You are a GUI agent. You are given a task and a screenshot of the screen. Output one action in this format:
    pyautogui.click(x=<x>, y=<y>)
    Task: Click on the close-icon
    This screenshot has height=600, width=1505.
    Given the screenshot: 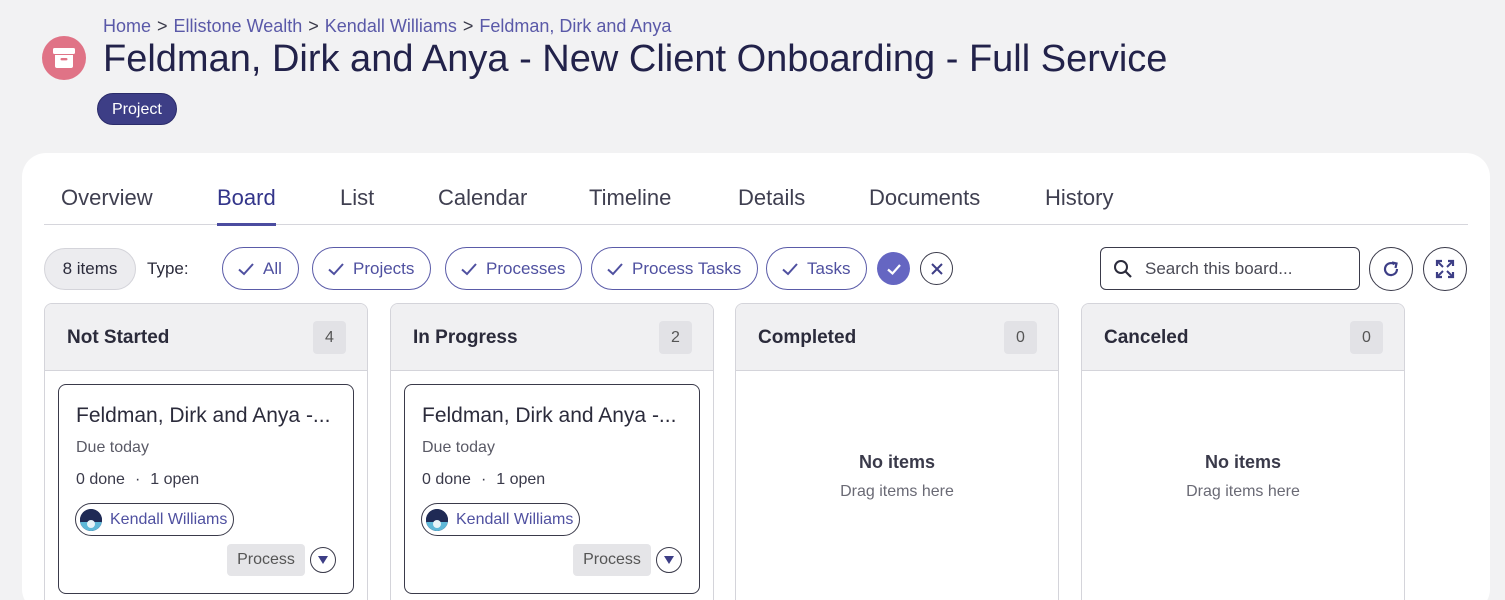 What is the action you would take?
    pyautogui.click(x=936, y=268)
    